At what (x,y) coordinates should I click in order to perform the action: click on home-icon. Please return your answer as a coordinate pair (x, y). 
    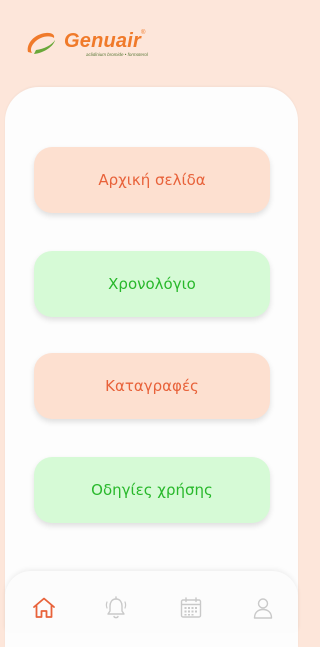
    Looking at the image, I should click on (44, 607).